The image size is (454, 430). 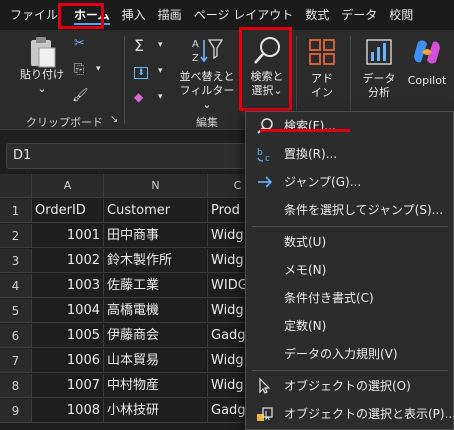 What do you see at coordinates (160, 71) in the screenshot?
I see `fill-dropdown-arrow: ▾` at bounding box center [160, 71].